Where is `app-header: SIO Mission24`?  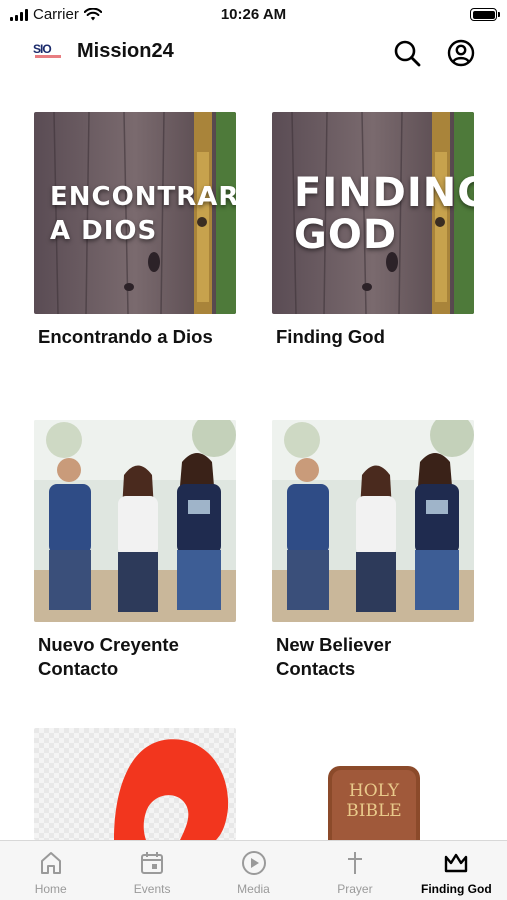
app-header: SIO Mission24 is located at coordinates (253, 54).